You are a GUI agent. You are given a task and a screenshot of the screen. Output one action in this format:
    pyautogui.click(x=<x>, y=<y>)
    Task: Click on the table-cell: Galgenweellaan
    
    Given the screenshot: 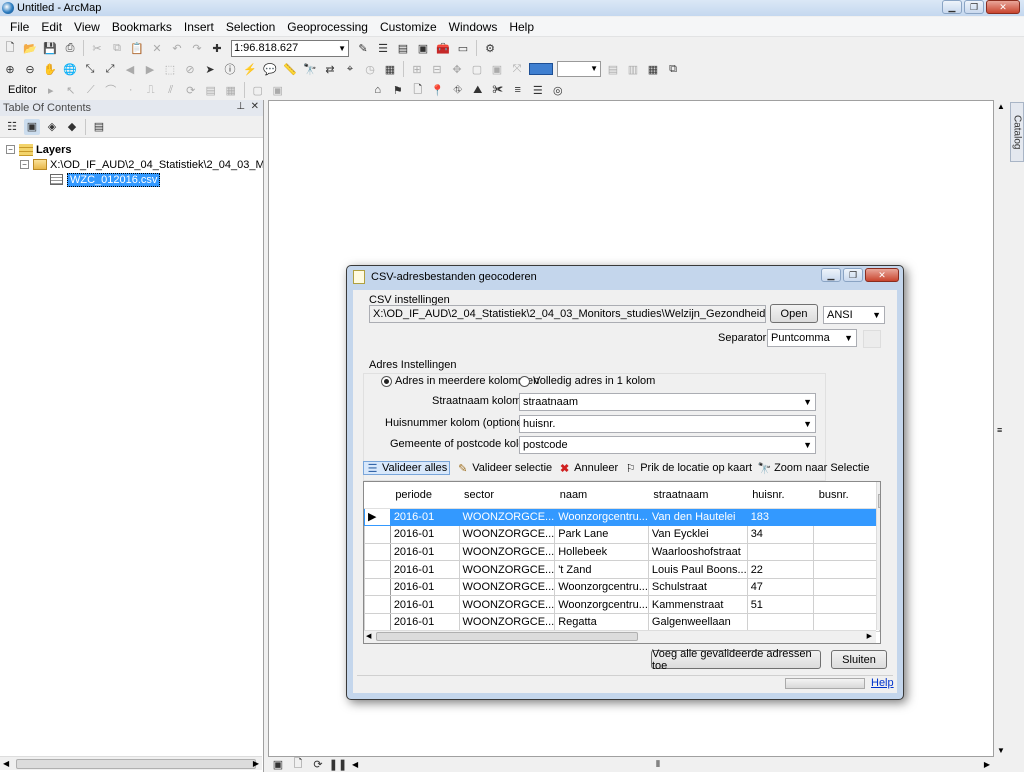 What is the action you would take?
    pyautogui.click(x=697, y=622)
    